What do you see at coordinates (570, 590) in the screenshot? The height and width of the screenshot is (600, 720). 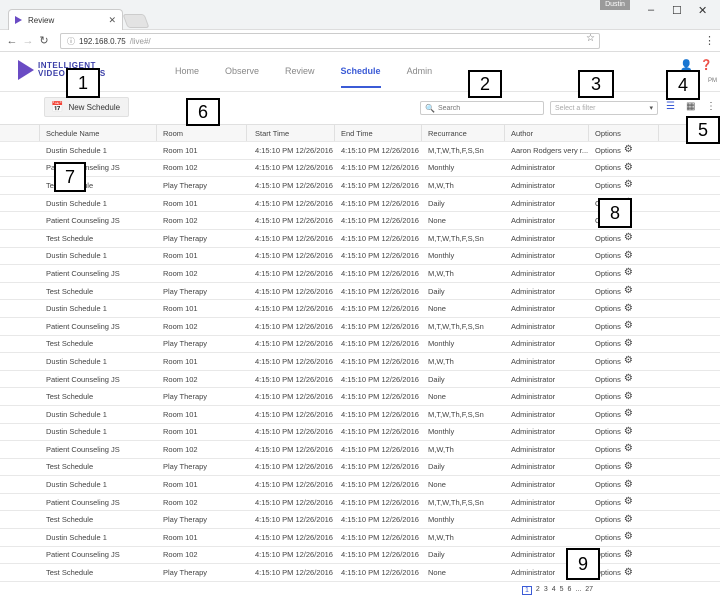 I see `page-link: 6` at bounding box center [570, 590].